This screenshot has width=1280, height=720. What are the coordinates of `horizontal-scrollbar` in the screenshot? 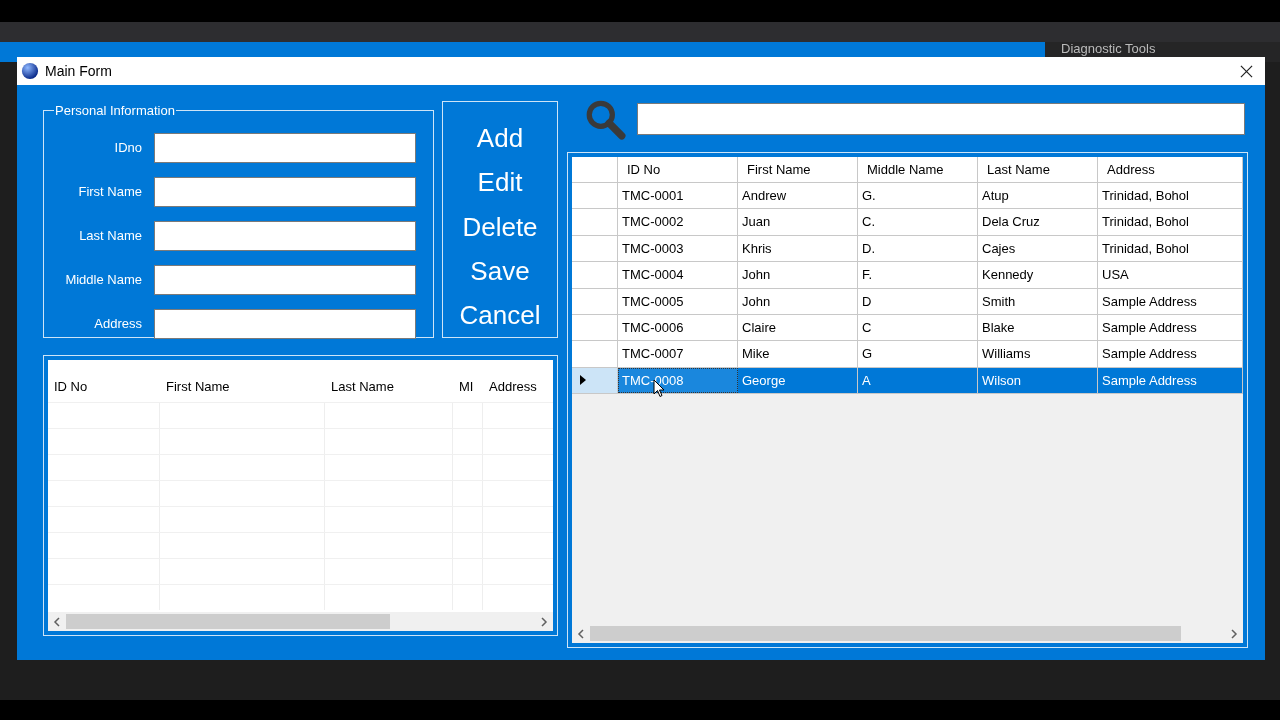 It's located at (300, 621).